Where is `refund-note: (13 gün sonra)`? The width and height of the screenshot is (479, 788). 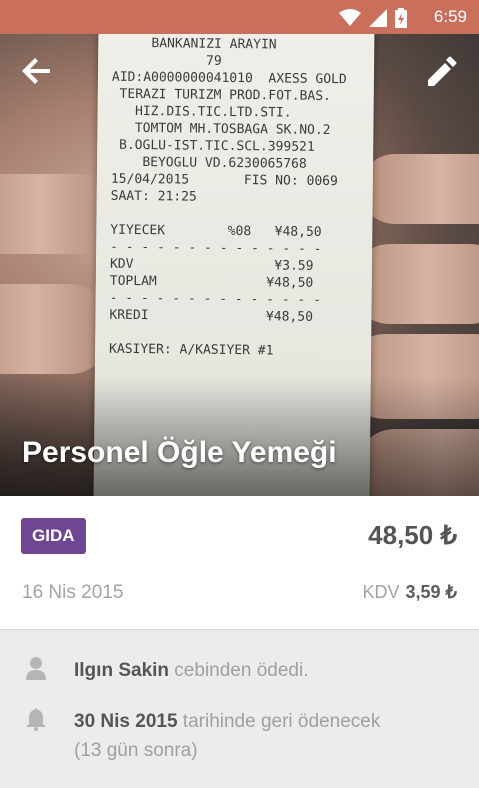
refund-note: (13 gün sonra) is located at coordinates (136, 750).